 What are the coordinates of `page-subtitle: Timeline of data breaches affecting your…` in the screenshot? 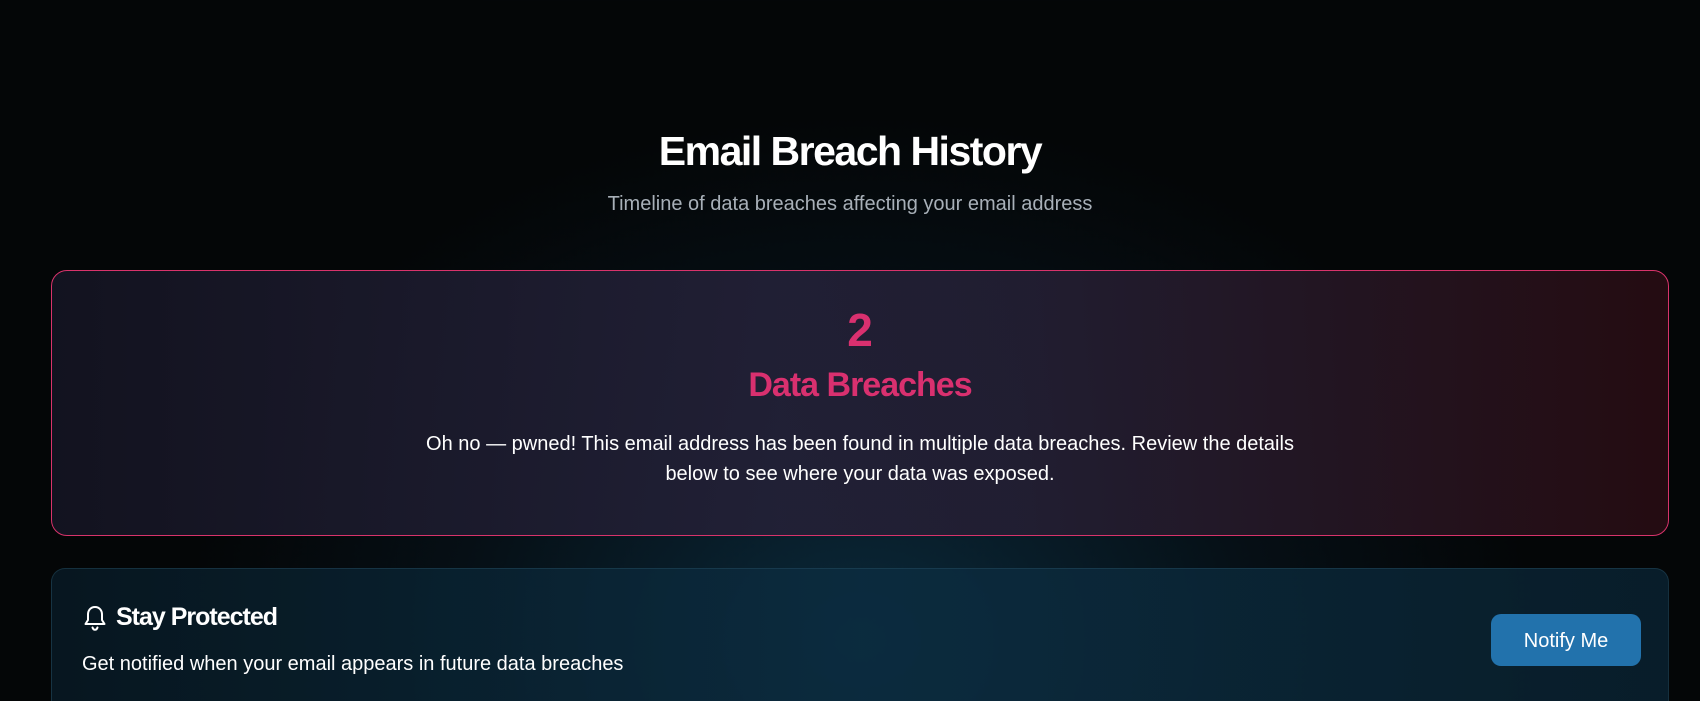 It's located at (850, 204).